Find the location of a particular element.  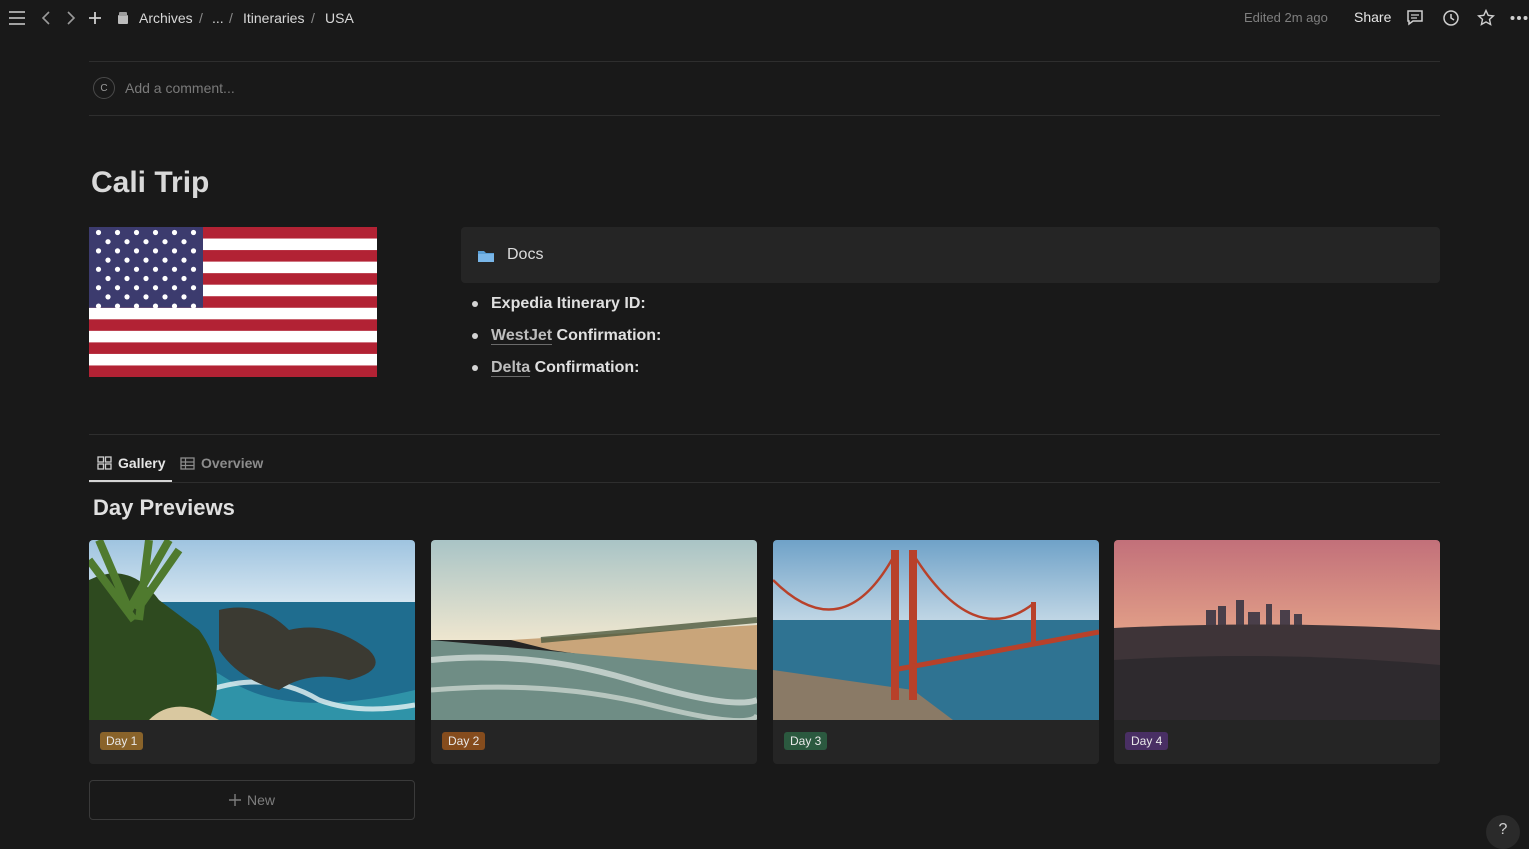

westjet-link: WestJet is located at coordinates (522, 336).